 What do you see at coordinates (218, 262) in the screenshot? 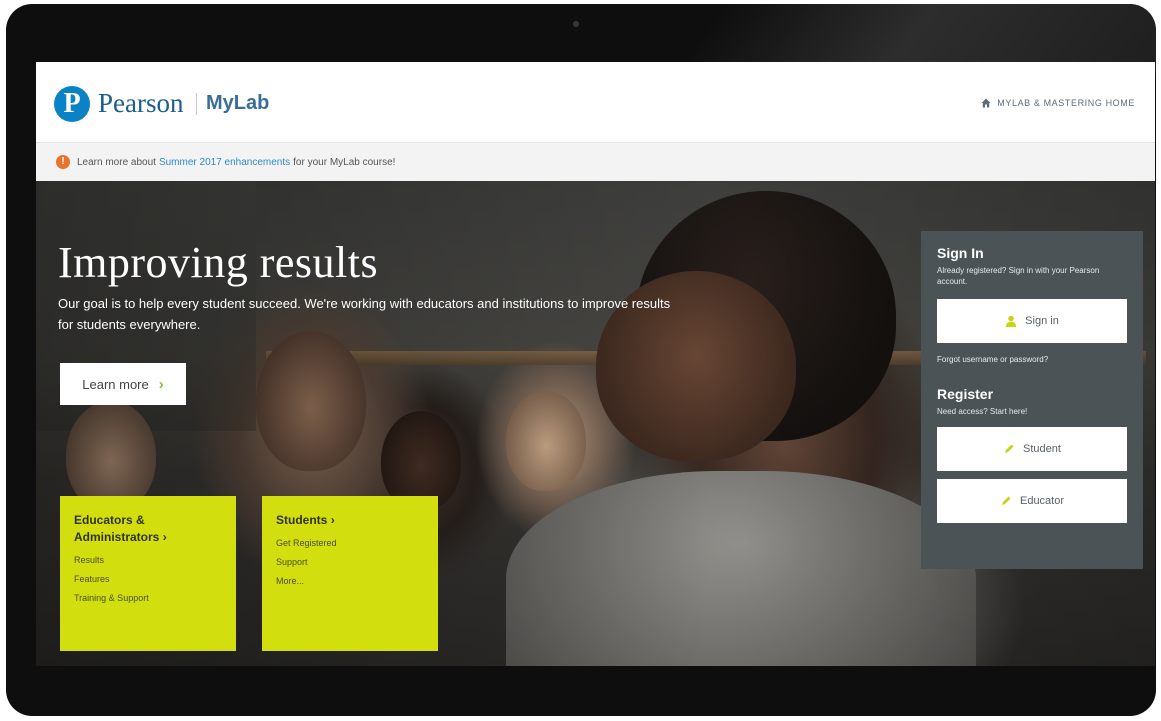
I see `hero-title: Improving results` at bounding box center [218, 262].